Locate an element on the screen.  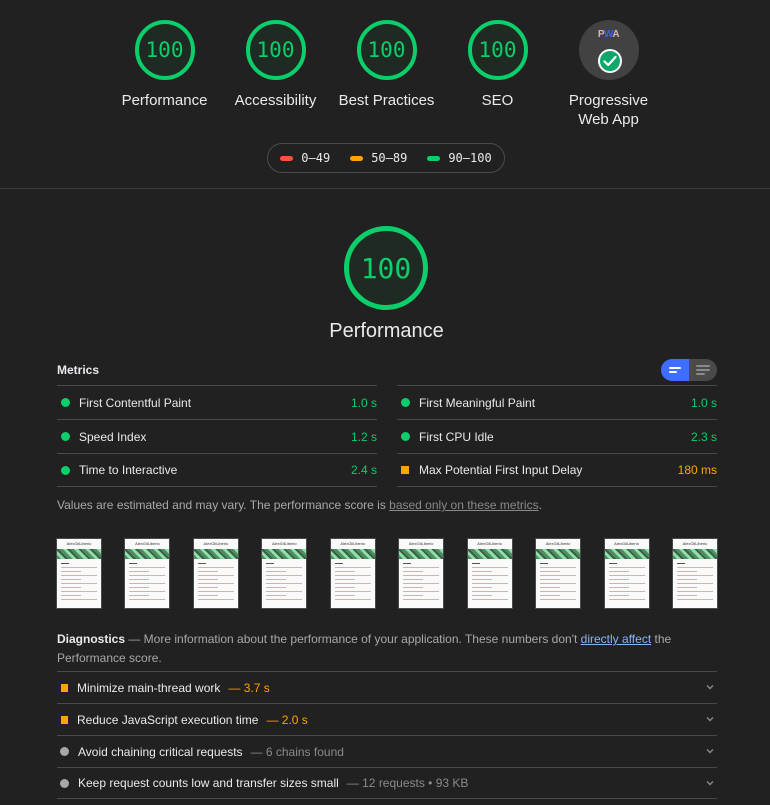
gauge-label: Accessibility is located at coordinates (275, 100).